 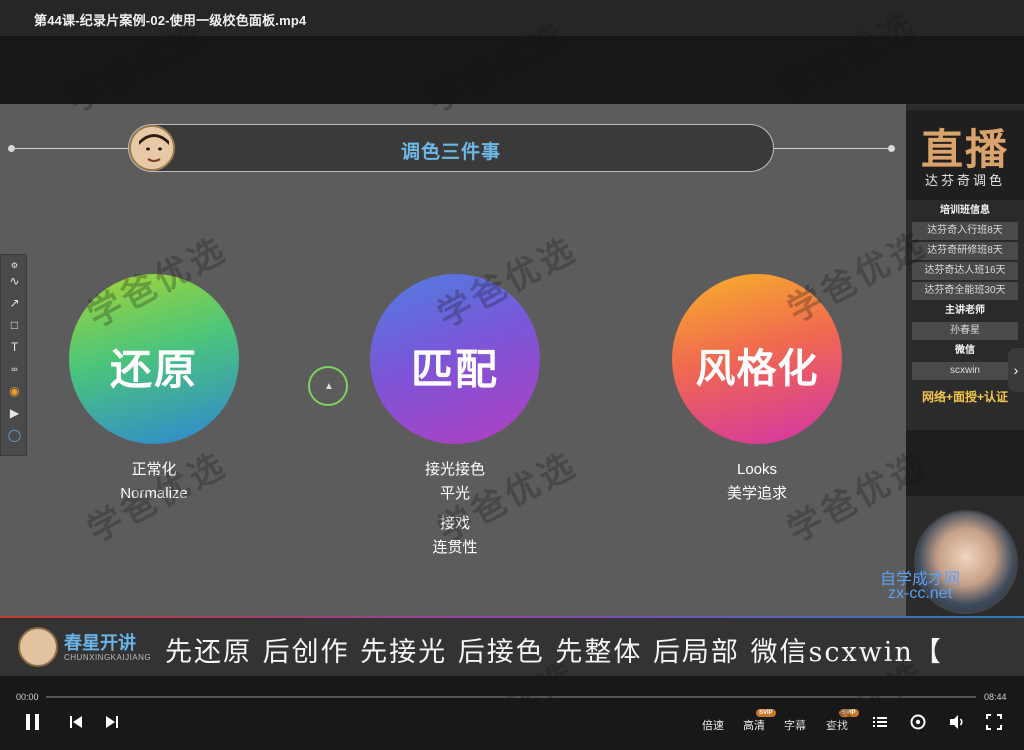 What do you see at coordinates (512, 70) in the screenshot?
I see `letterbox-band` at bounding box center [512, 70].